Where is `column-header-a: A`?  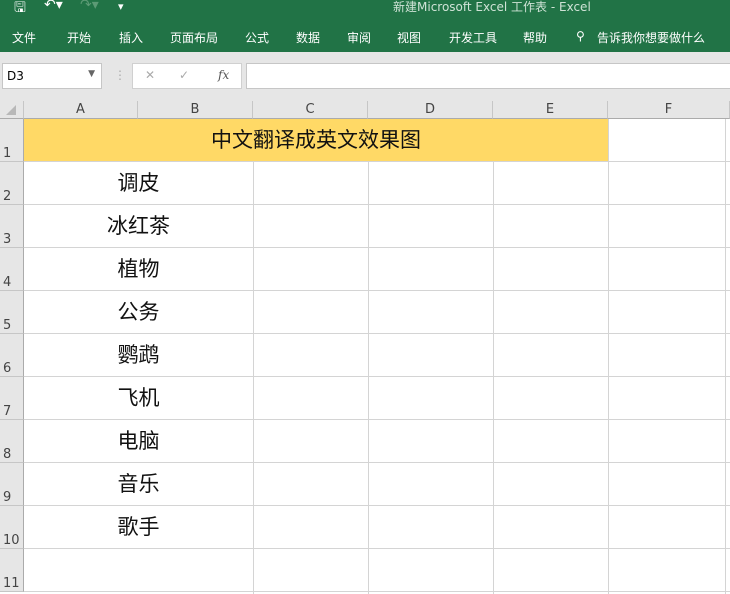
column-header-a: A is located at coordinates (81, 110).